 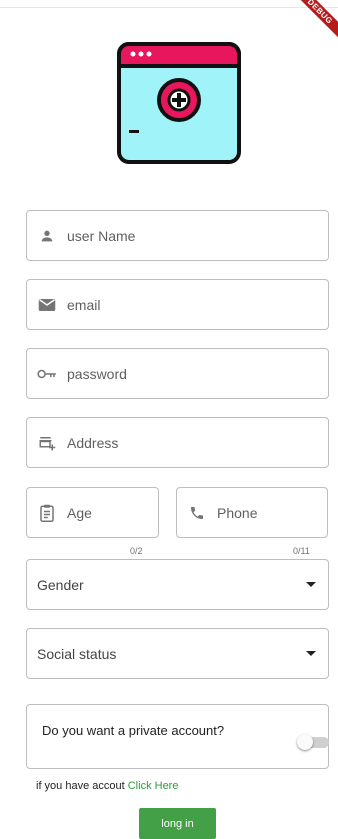 I want to click on top-divider, so click(x=169, y=4).